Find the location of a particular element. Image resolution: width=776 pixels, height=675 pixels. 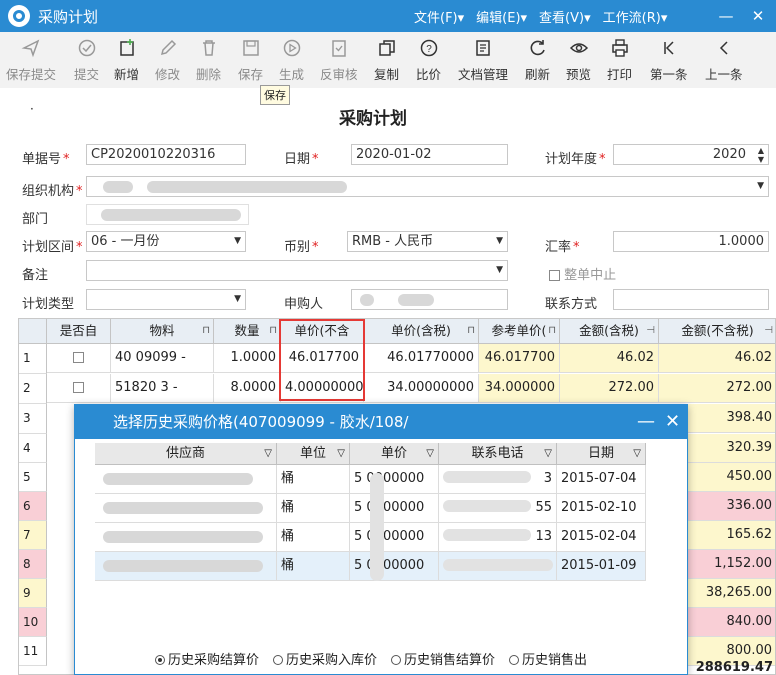

dlg-col-phone: 联系电话 ▽ is located at coordinates (498, 454).